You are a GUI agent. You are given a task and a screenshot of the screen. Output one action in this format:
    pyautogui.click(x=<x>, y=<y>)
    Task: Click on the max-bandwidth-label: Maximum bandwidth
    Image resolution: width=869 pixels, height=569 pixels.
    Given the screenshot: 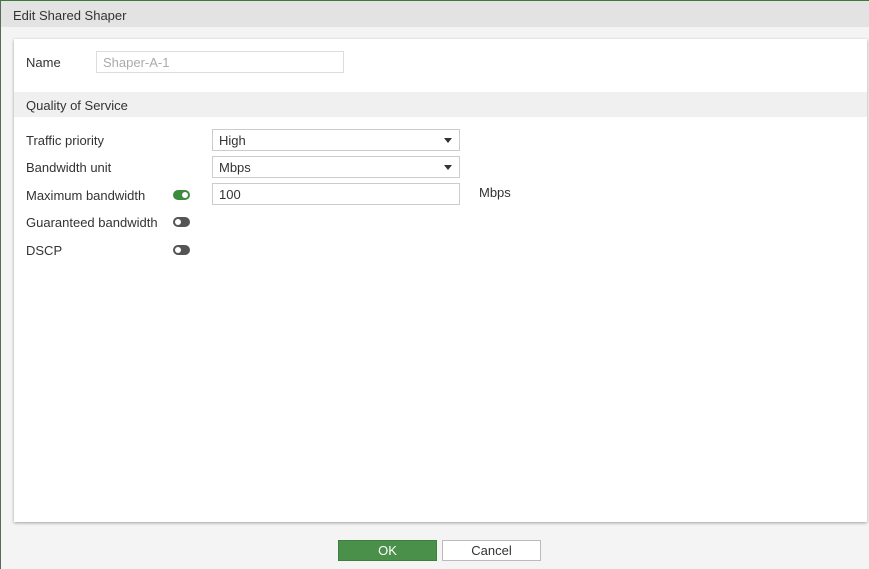 What is the action you would take?
    pyautogui.click(x=86, y=195)
    